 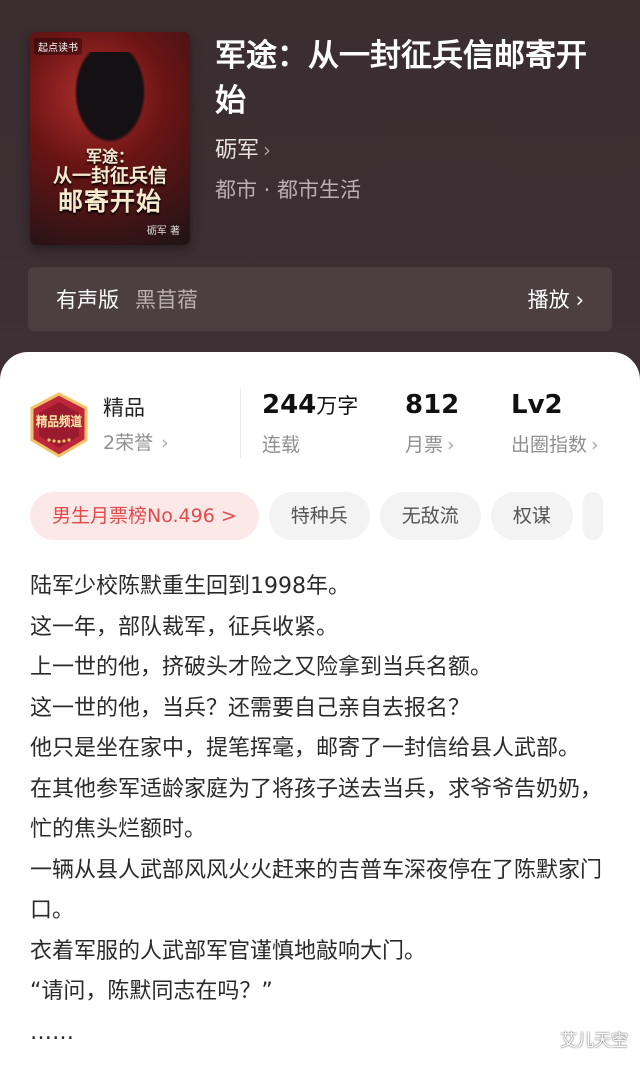 I want to click on serial-status: 连载, so click(x=281, y=445).